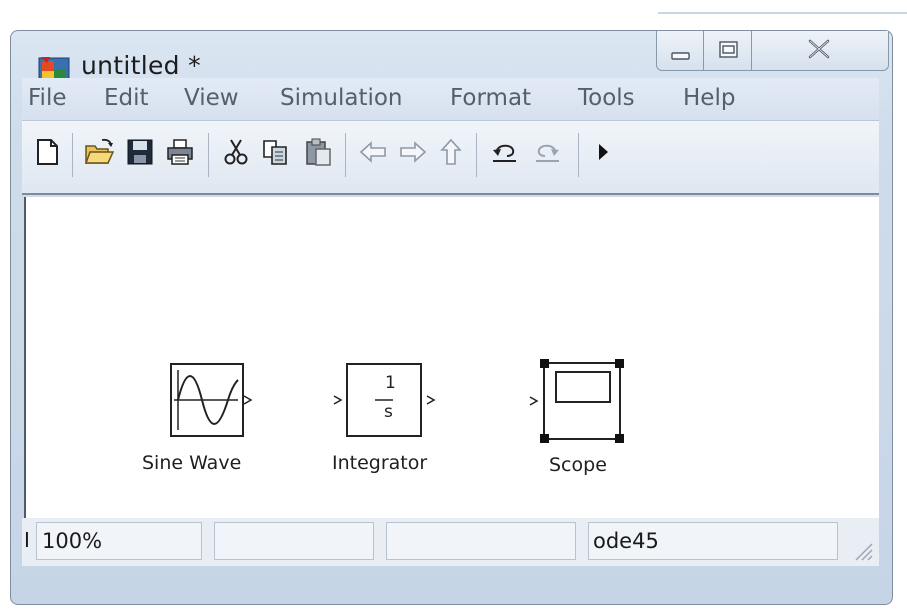 The height and width of the screenshot is (612, 907). Describe the element at coordinates (27, 540) in the screenshot. I see `status-left-glyph: I` at that location.